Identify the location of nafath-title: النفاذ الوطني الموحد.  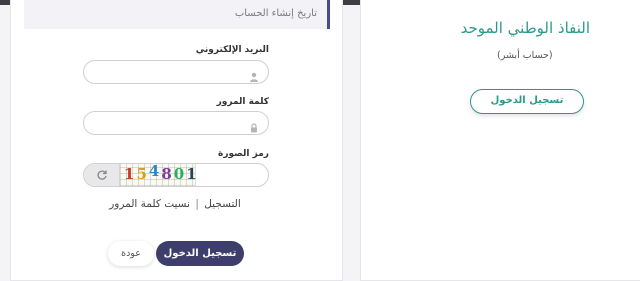
(525, 28).